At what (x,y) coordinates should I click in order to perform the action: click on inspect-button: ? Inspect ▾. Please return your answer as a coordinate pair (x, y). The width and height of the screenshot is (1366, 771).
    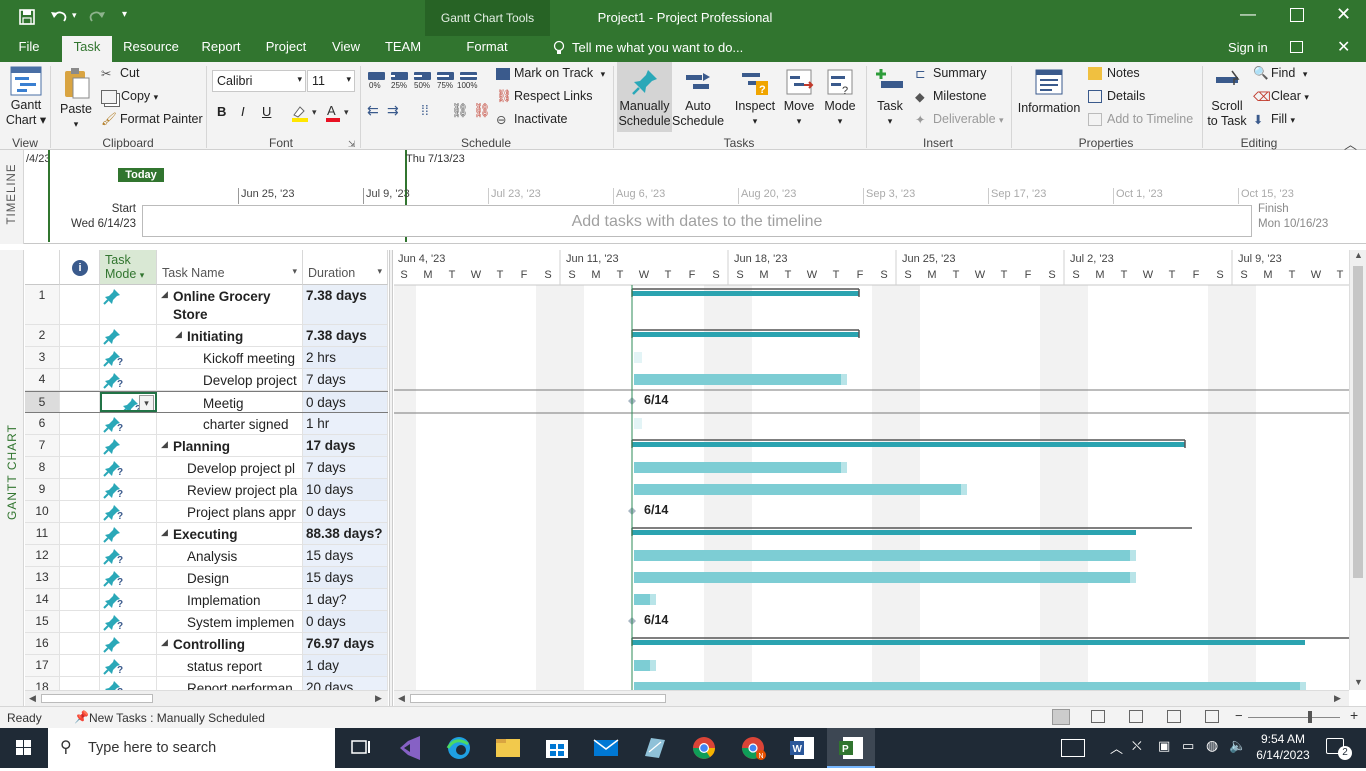
    Looking at the image, I should click on (755, 97).